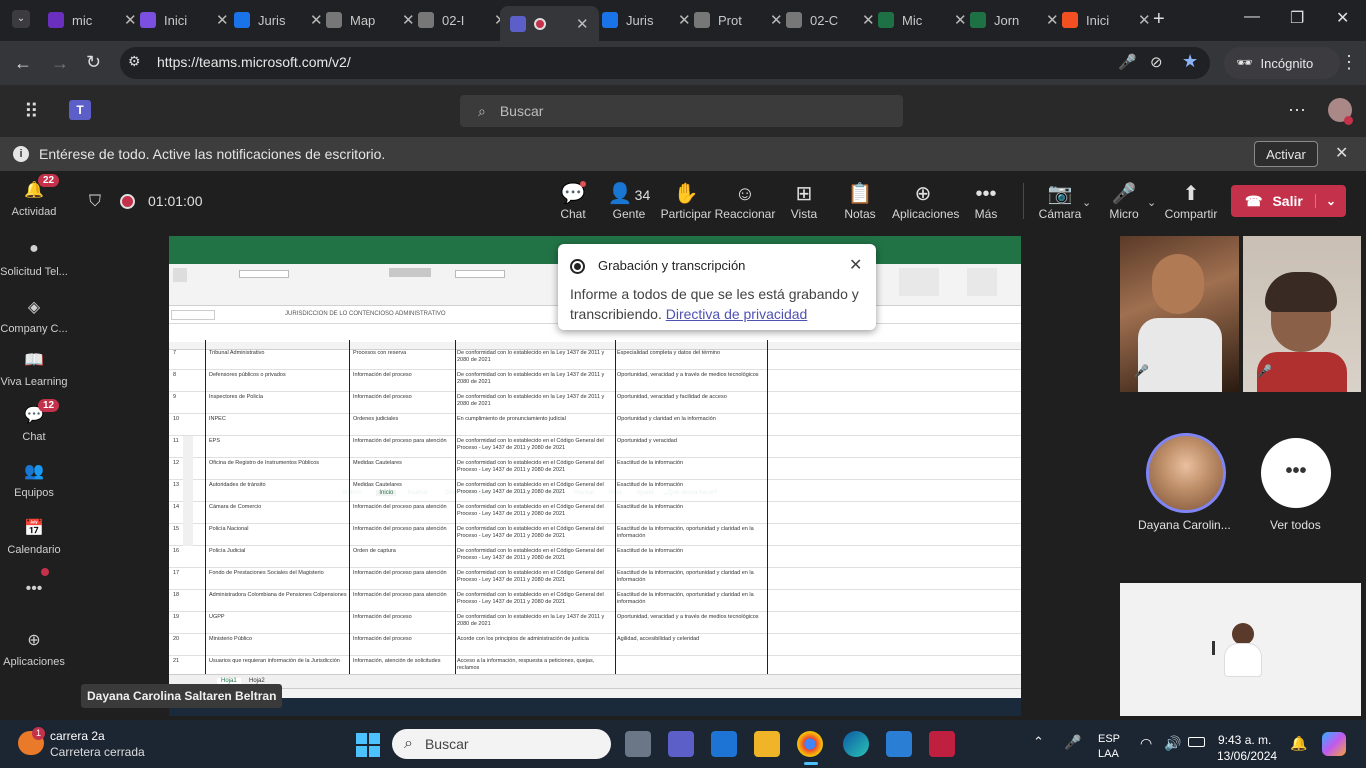 This screenshot has height=768, width=1366. What do you see at coordinates (1282, 63) in the screenshot?
I see `incognito-badge: 🕶 Incógnito` at bounding box center [1282, 63].